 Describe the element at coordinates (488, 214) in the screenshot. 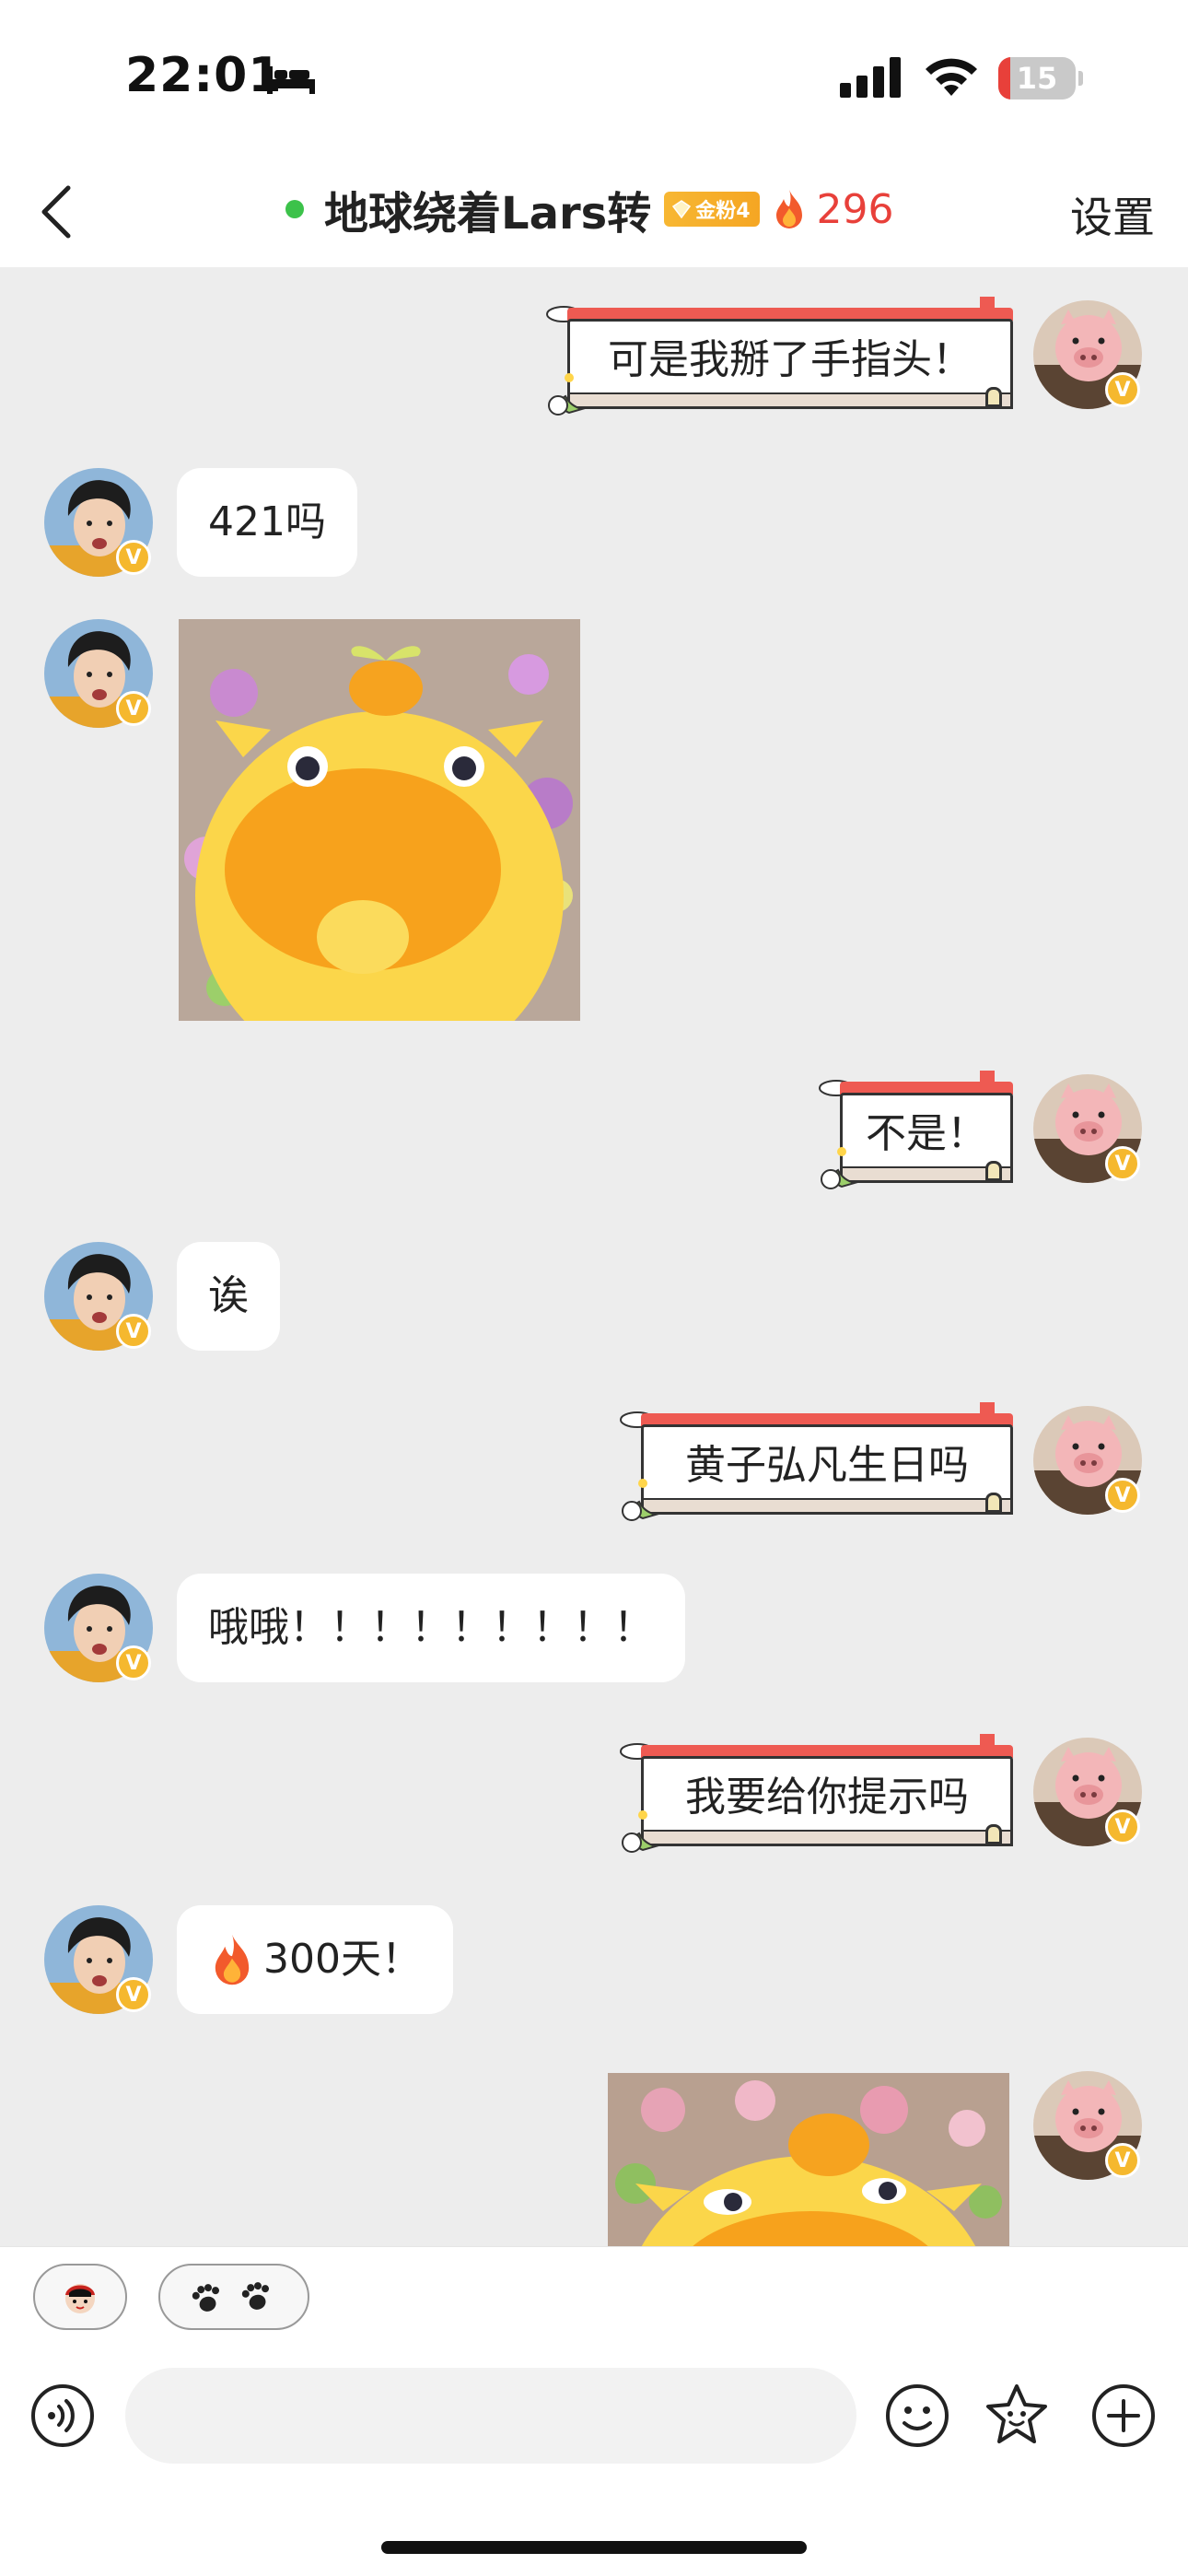

I see `chat-title: 地球绕着Lars转` at that location.